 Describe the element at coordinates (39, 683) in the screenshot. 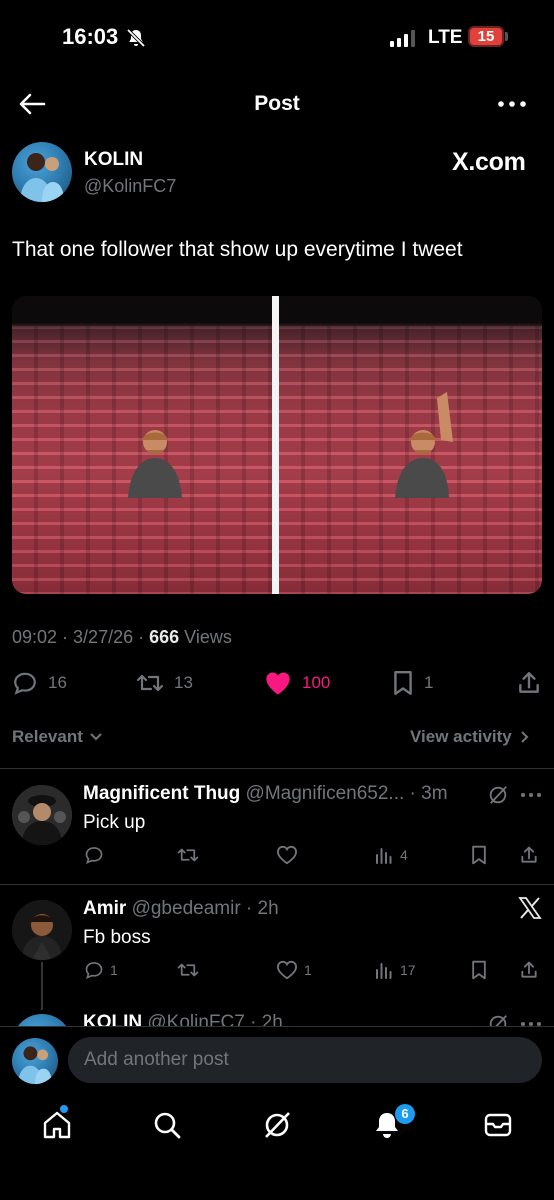

I see `reply-button: 16` at that location.